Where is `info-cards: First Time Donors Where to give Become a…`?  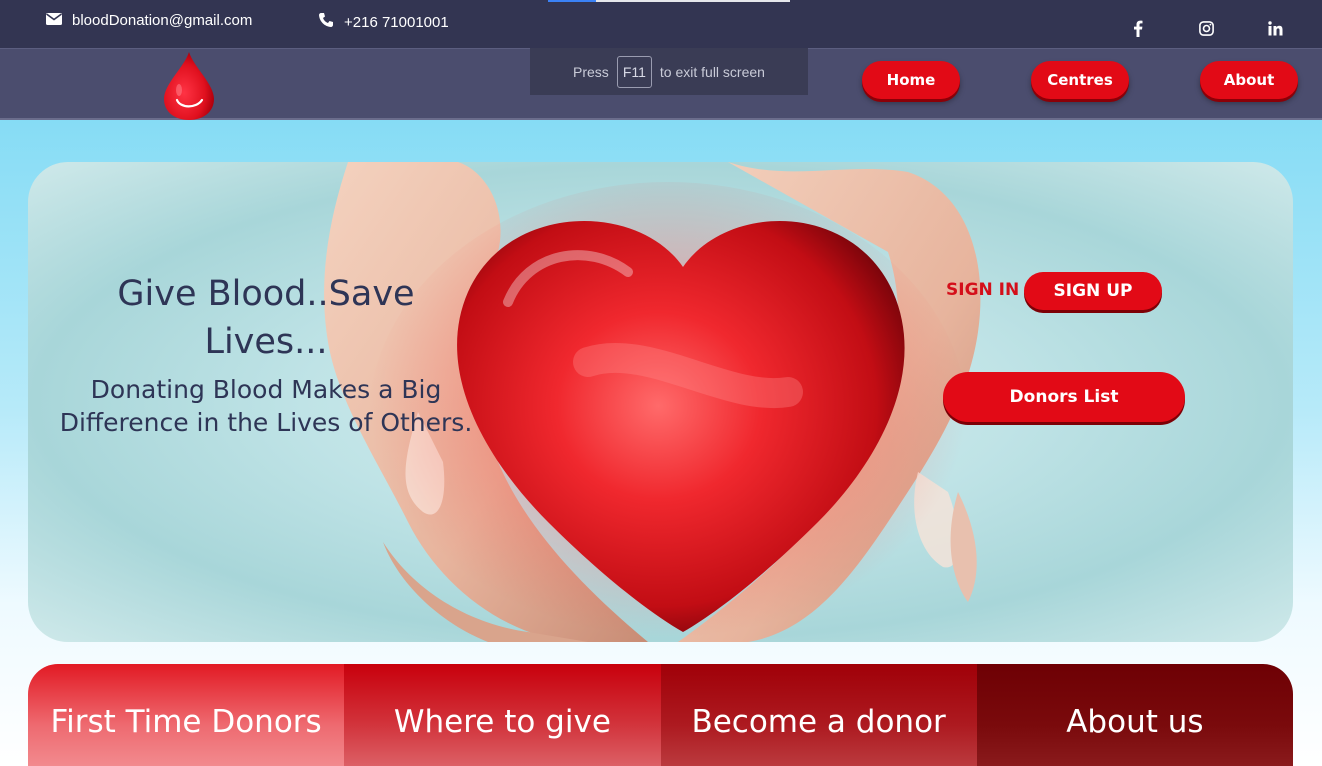 info-cards: First Time Donors Where to give Become a… is located at coordinates (660, 715).